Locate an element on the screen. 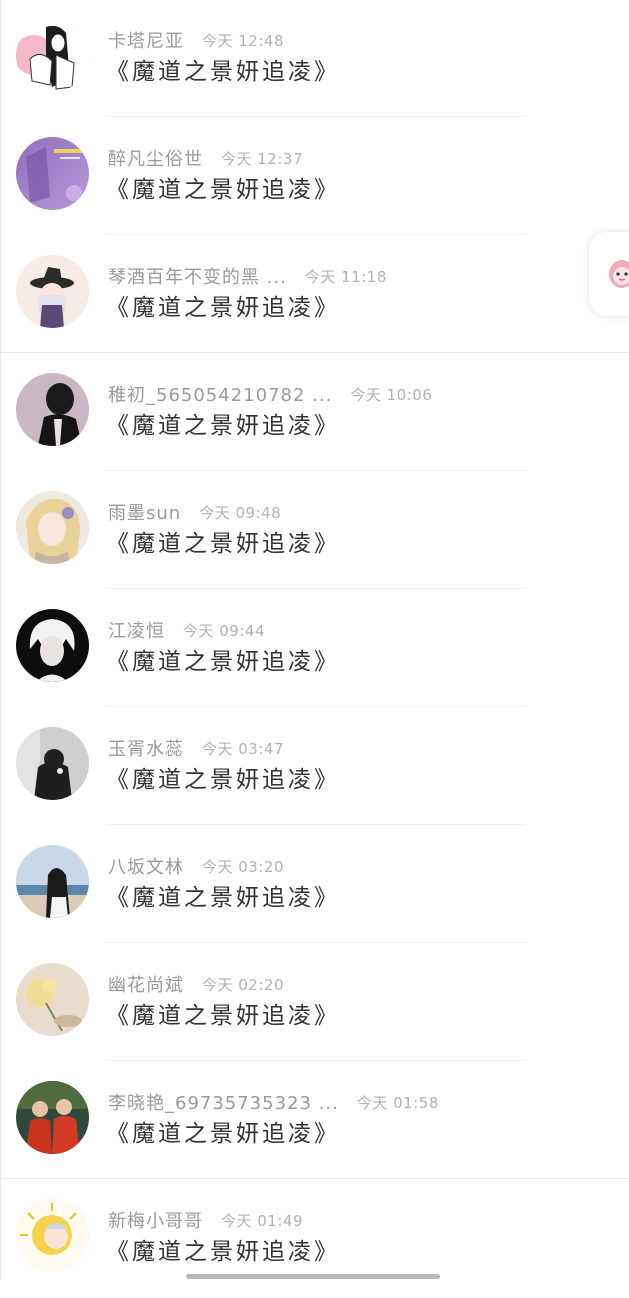 This screenshot has width=629, height=1298. sun-baby-avatar is located at coordinates (52, 1235).